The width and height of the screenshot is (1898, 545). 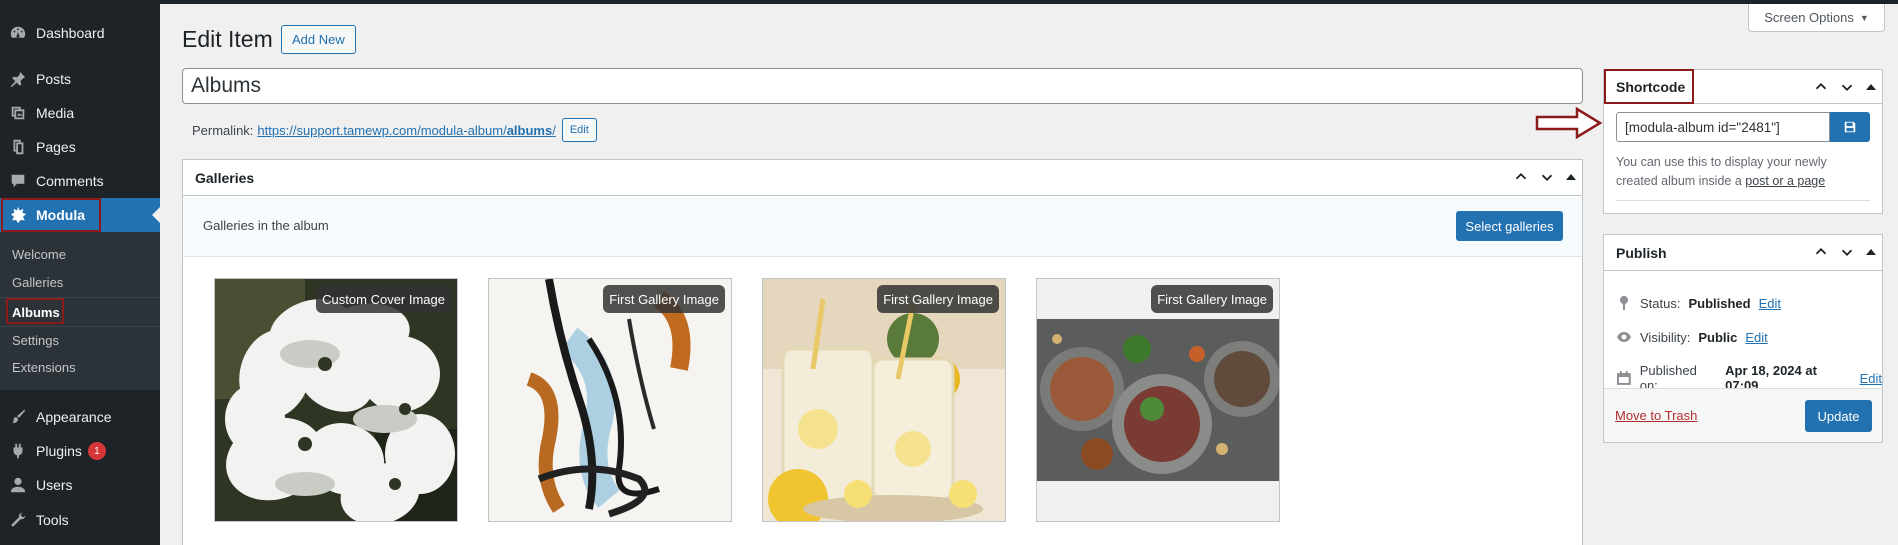 What do you see at coordinates (1649, 86) in the screenshot?
I see `shortcode-highlight-outline` at bounding box center [1649, 86].